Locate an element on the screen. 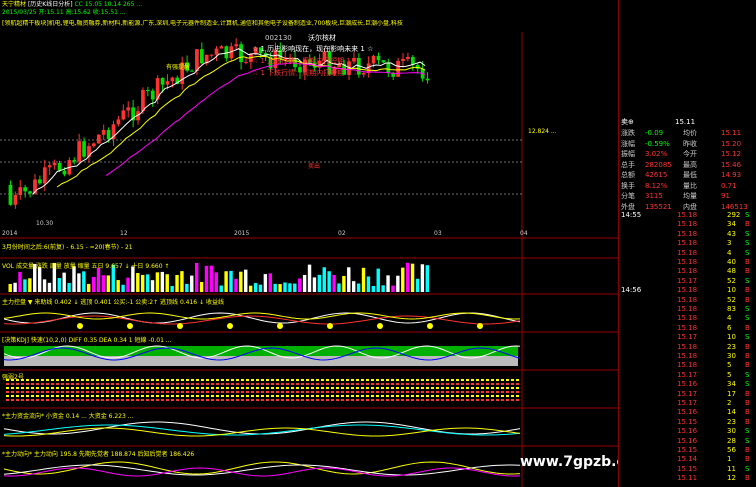 This screenshot has width=756, height=487. quote-value2: 15.12 is located at coordinates (731, 154).